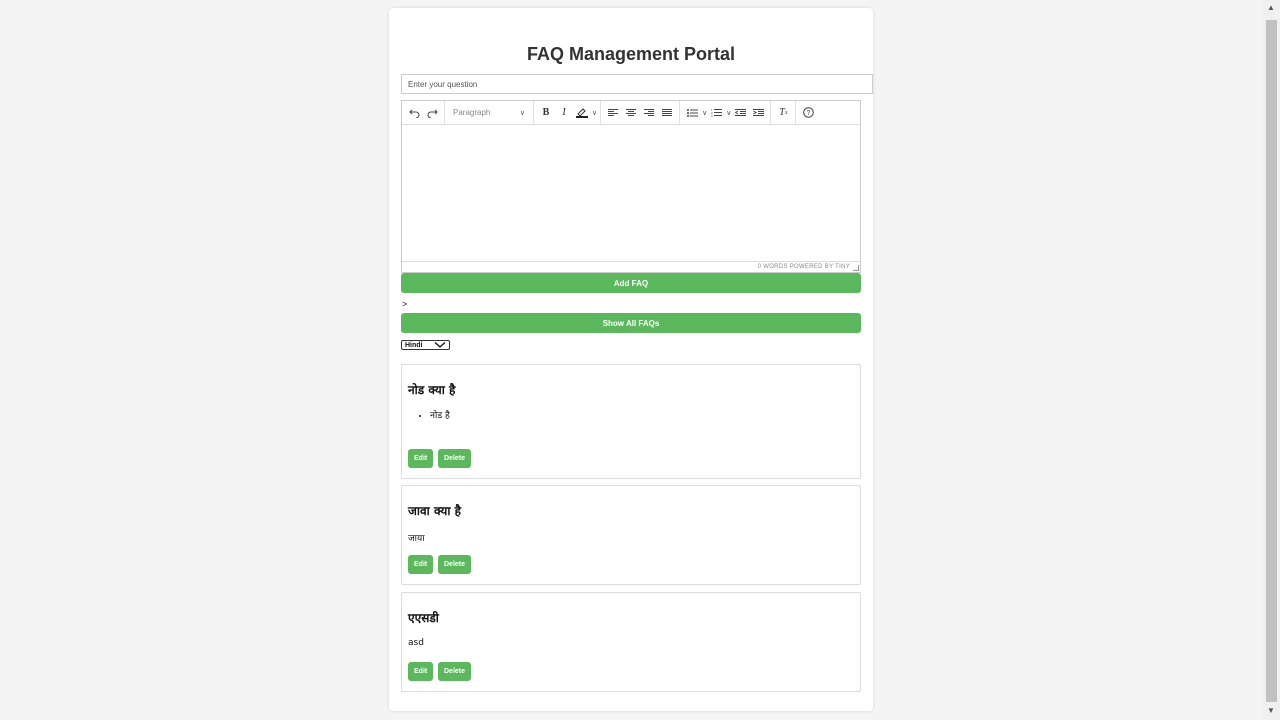 This screenshot has width=1280, height=720. Describe the element at coordinates (405, 304) in the screenshot. I see `stray-text: >` at that location.